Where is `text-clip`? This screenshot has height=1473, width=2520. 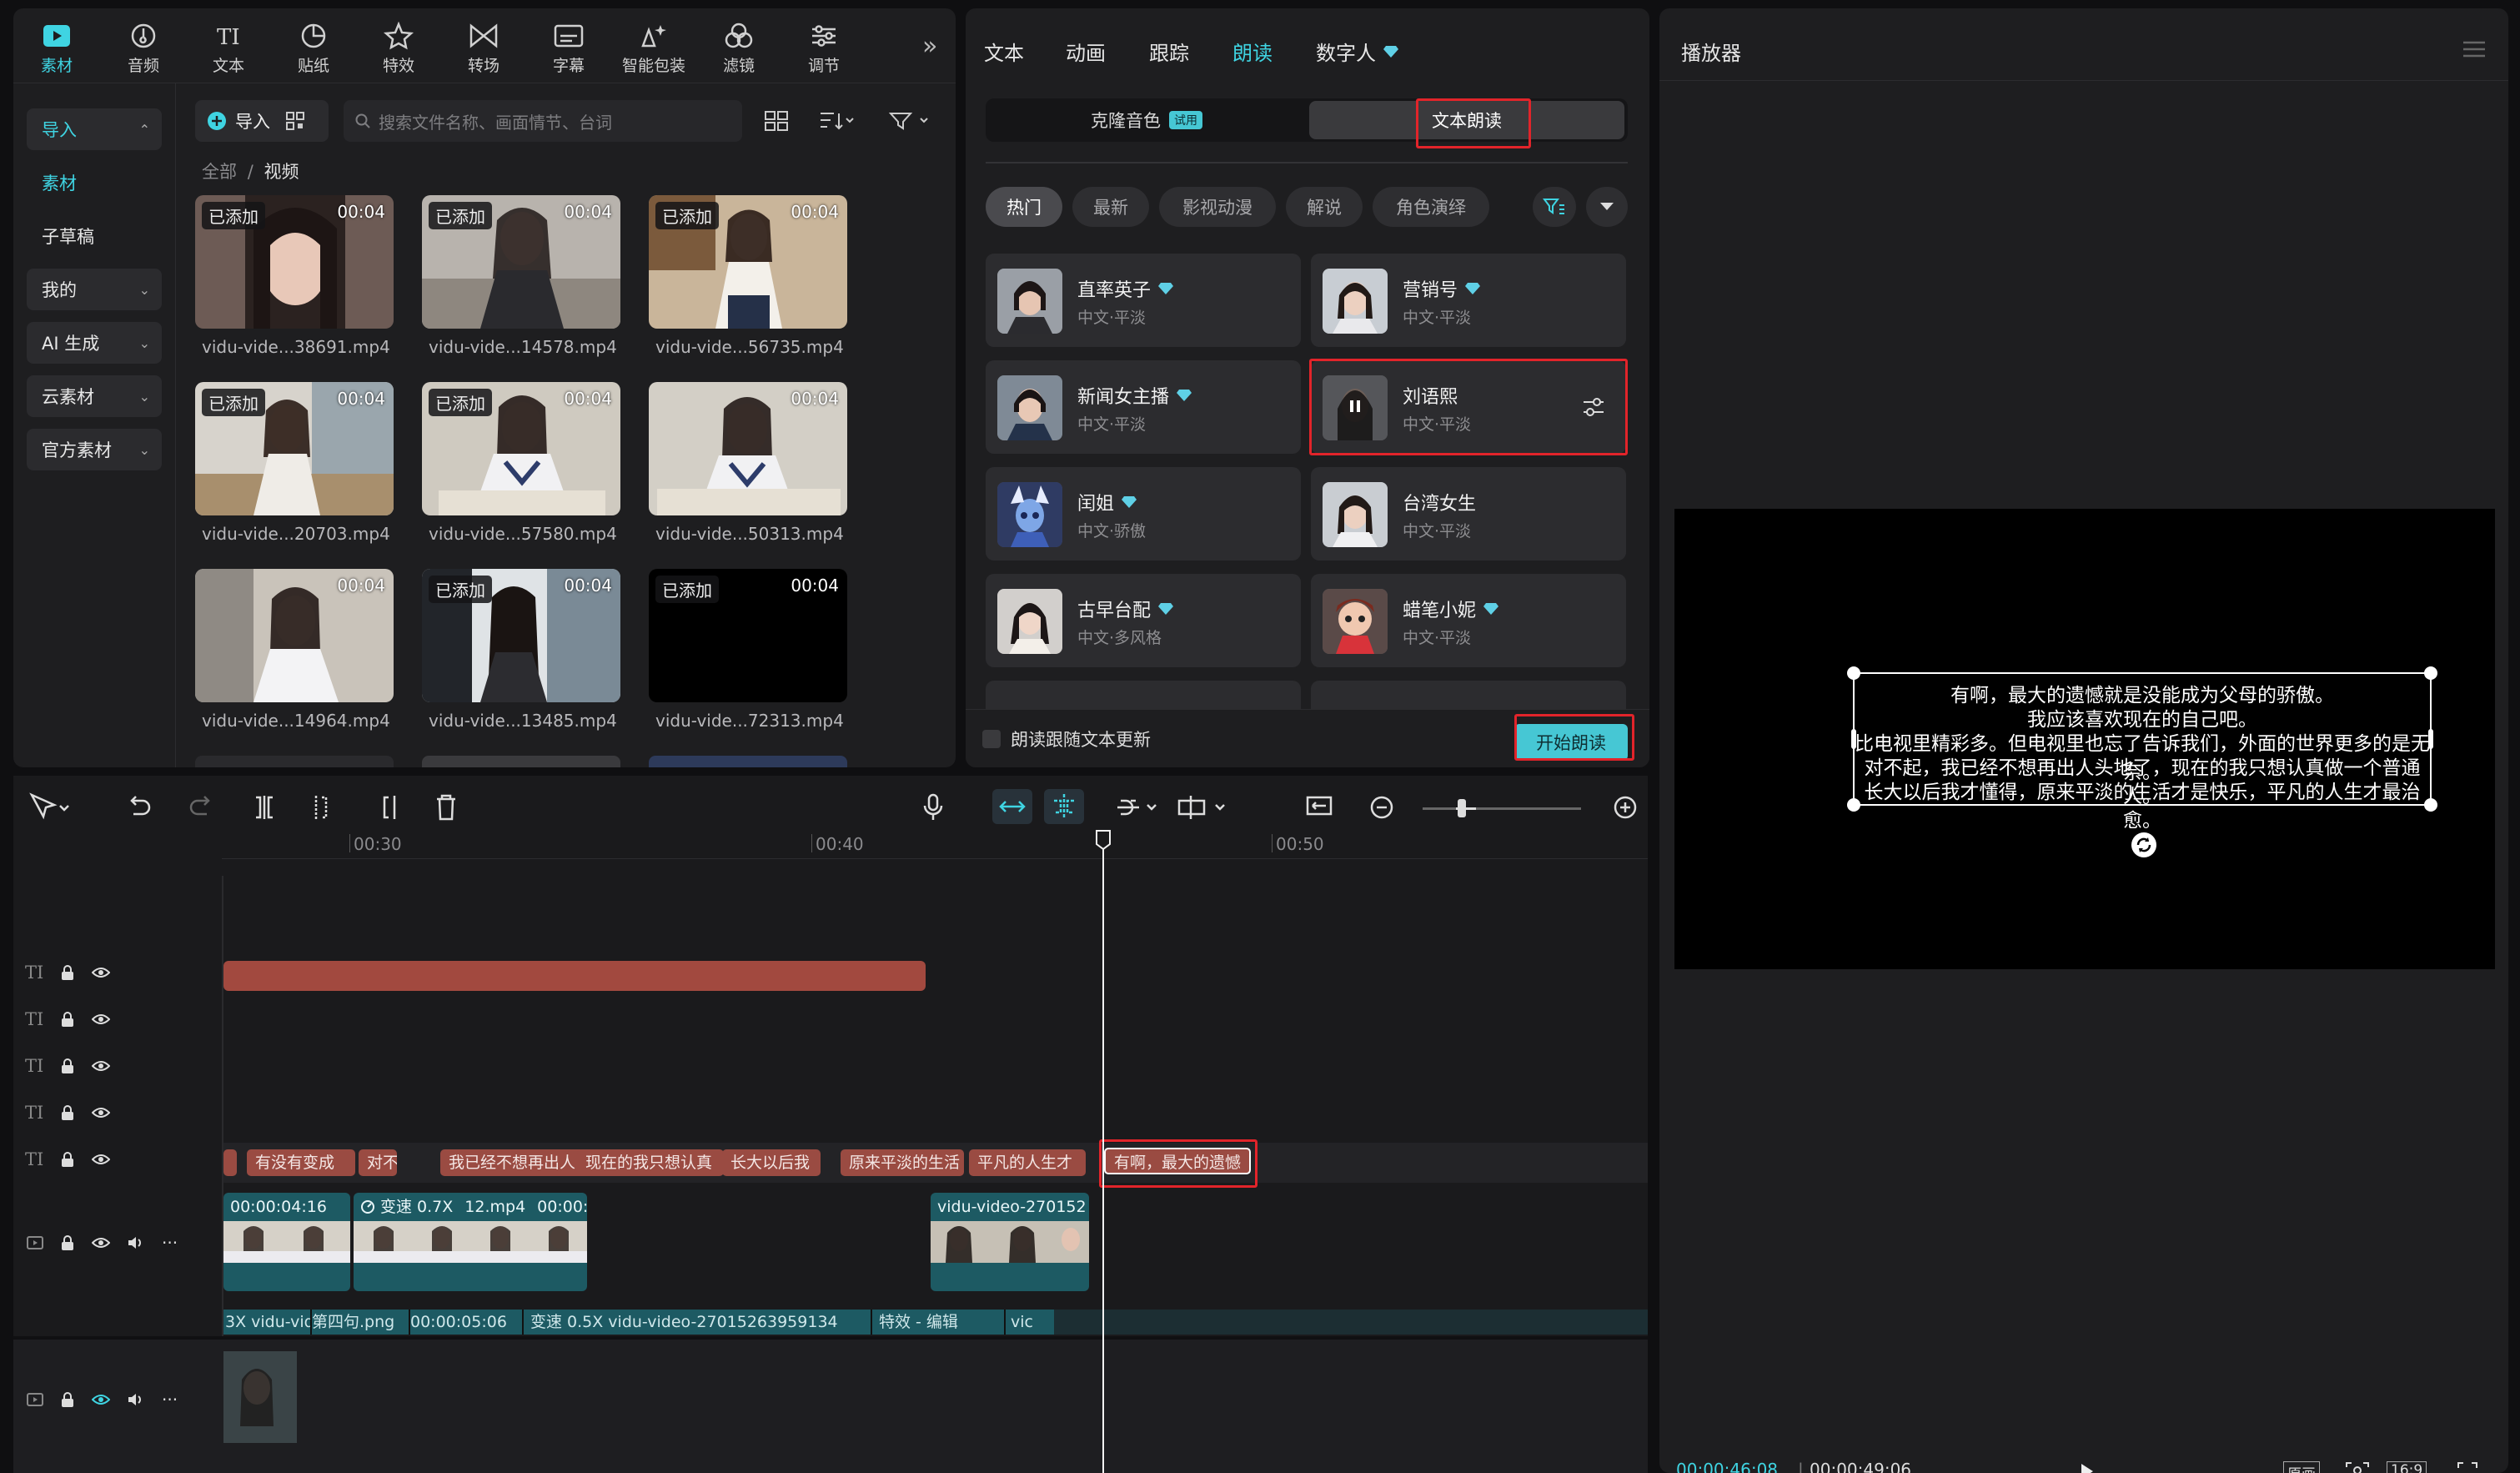
text-clip is located at coordinates (230, 1162).